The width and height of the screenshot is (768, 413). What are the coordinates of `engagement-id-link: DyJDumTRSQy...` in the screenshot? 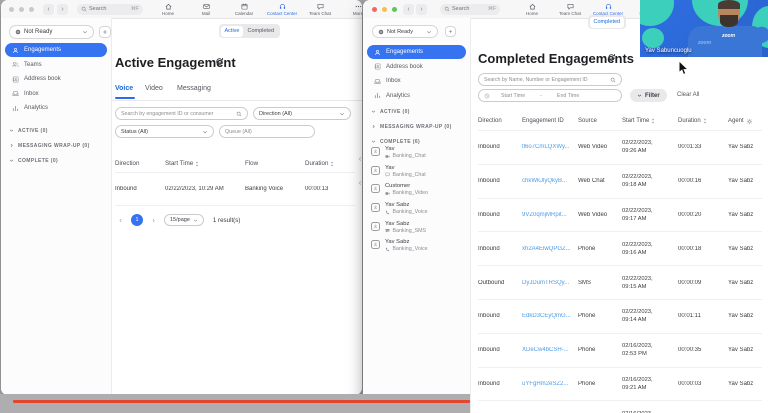 It's located at (550, 283).